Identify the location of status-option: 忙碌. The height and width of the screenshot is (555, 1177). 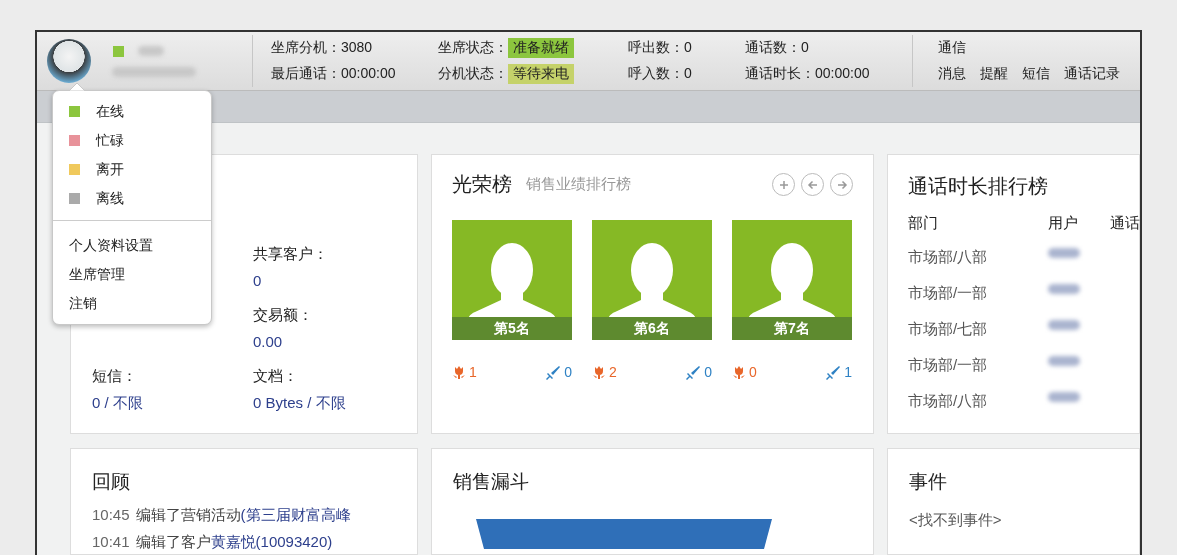
(132, 140).